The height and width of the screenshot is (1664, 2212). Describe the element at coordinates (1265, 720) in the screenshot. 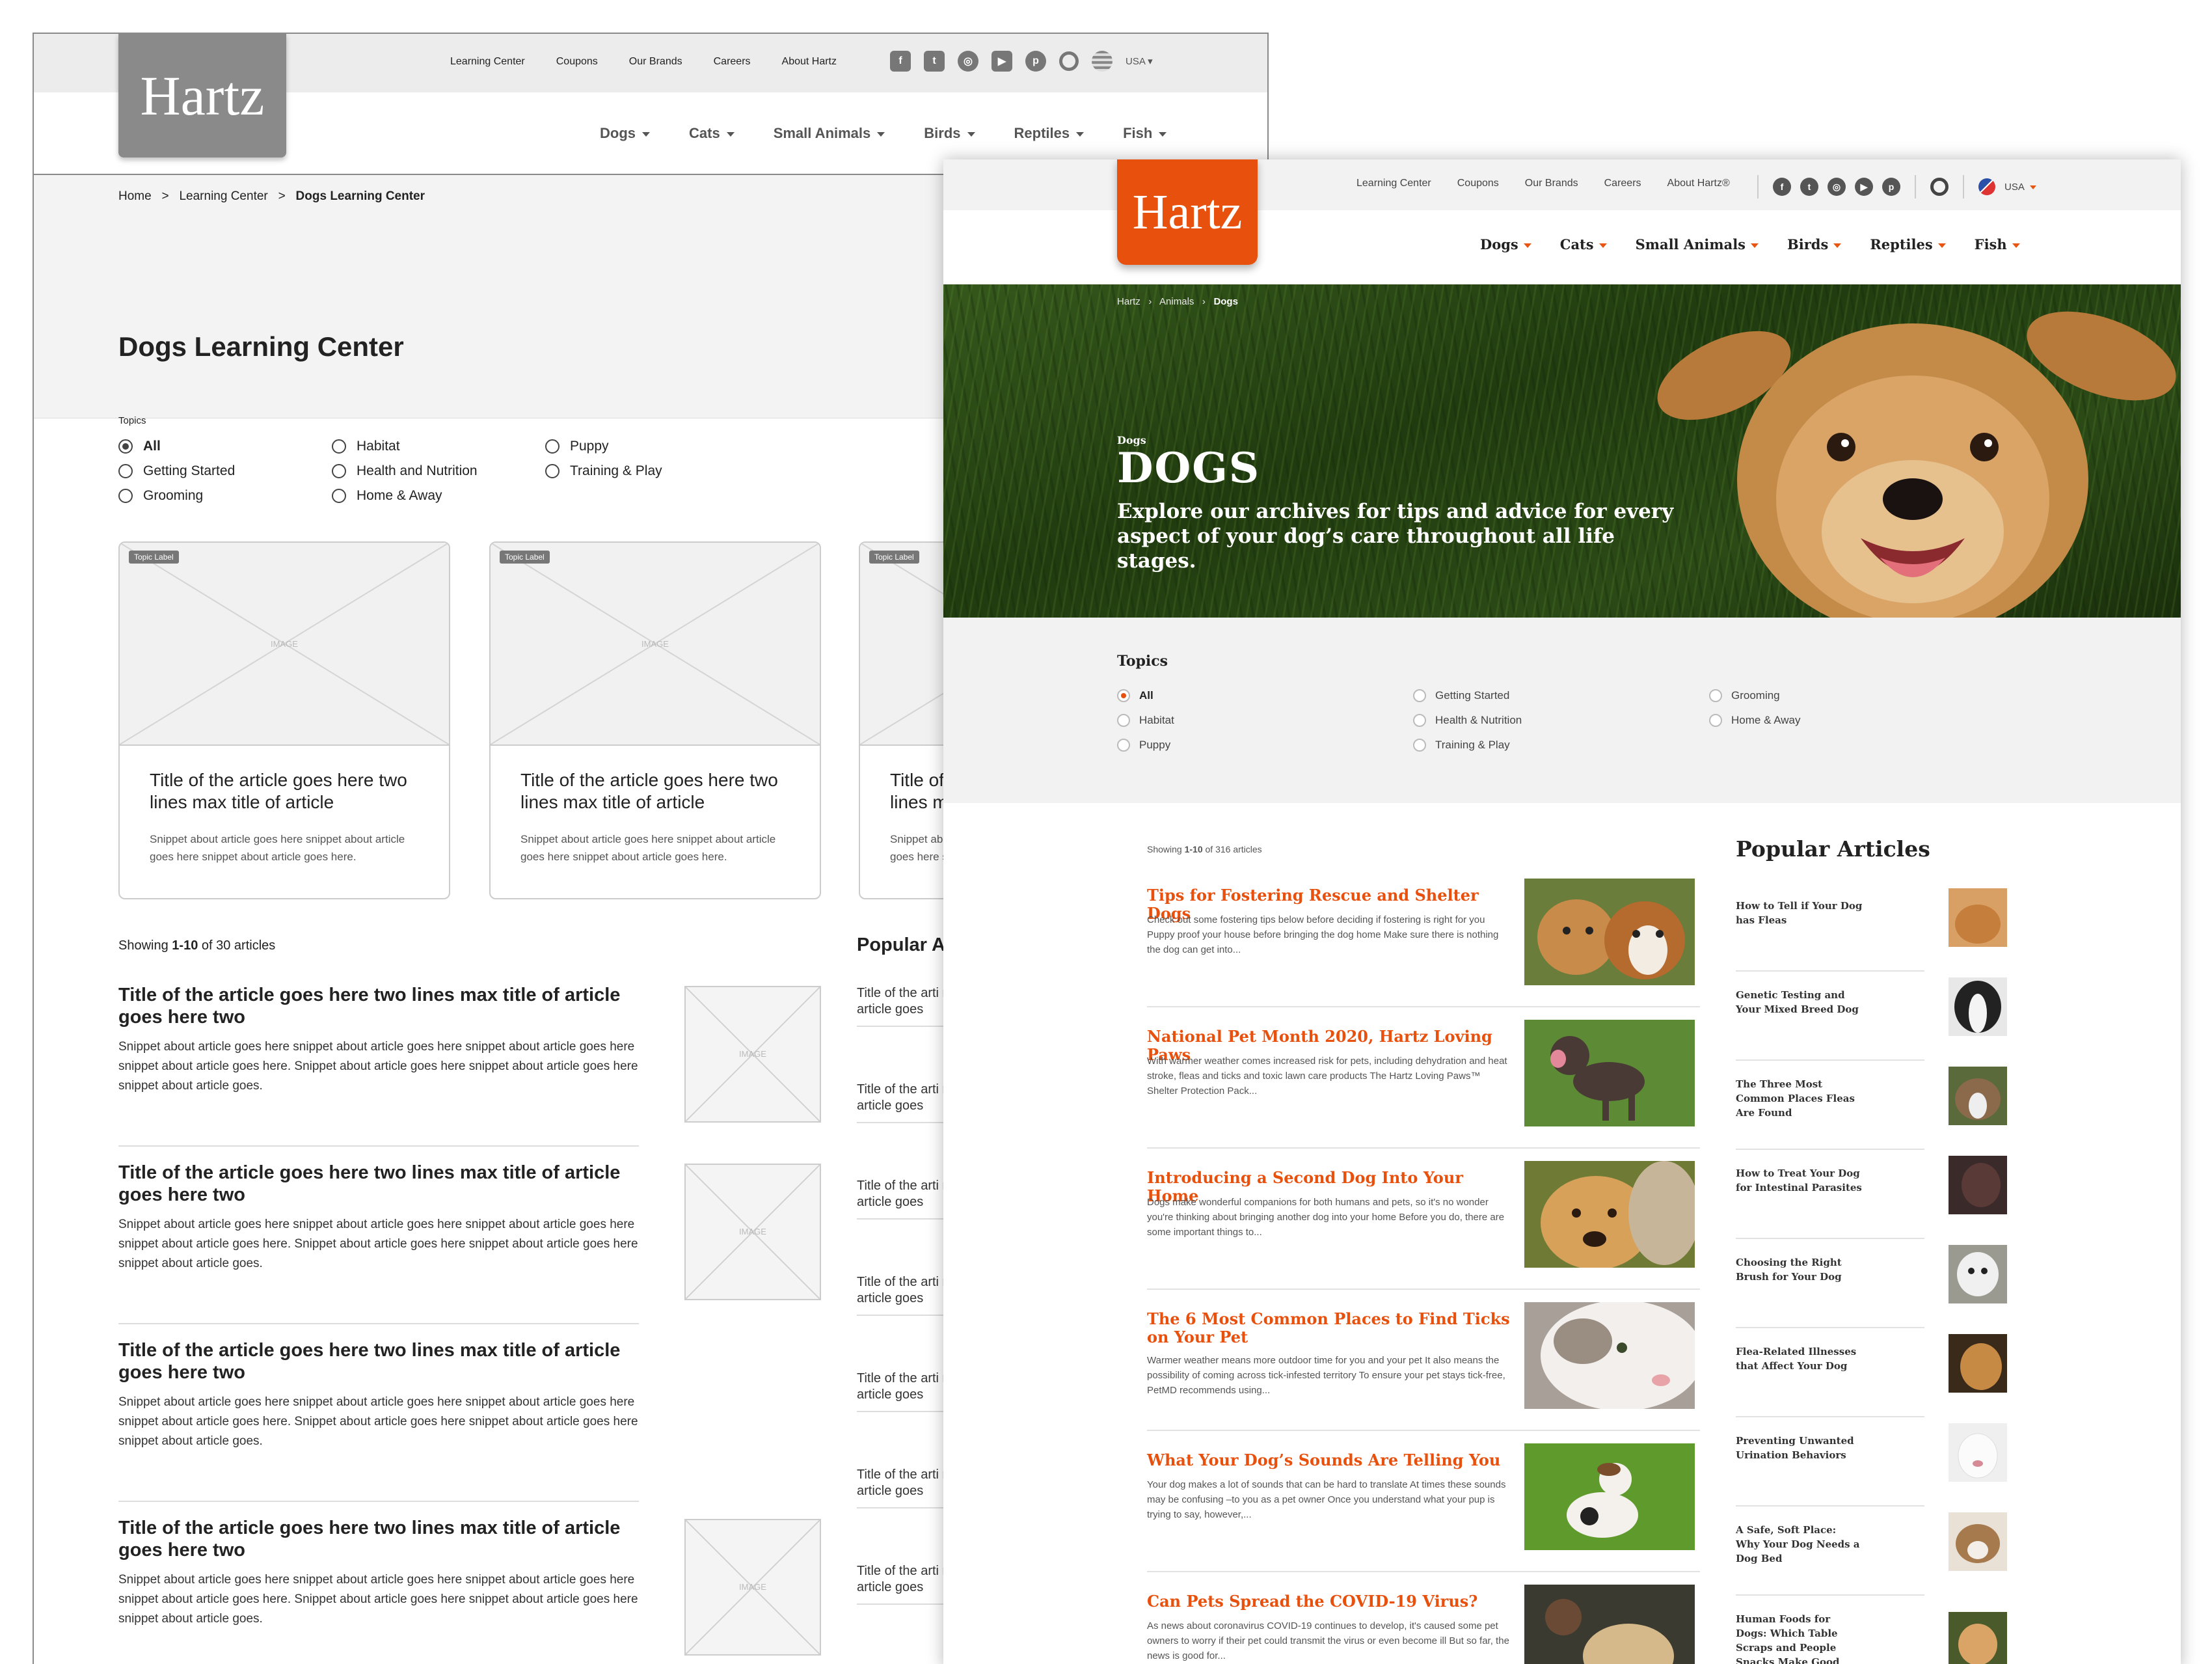

I see `hz-topic-habitat: Habitat` at that location.